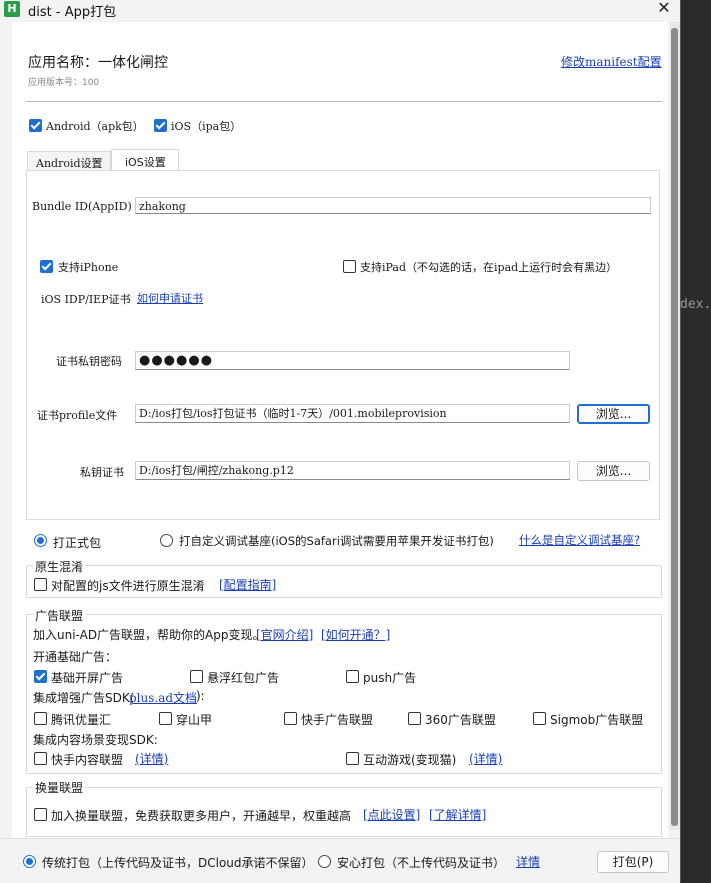 The image size is (711, 883). Describe the element at coordinates (528, 861) in the screenshot. I see `safe-pack-details-link: 详情` at that location.